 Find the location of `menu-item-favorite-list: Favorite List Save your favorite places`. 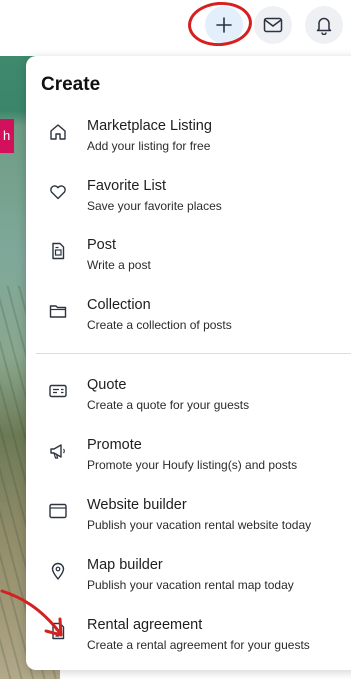

menu-item-favorite-list: Favorite List Save your favorite places is located at coordinates (188, 200).